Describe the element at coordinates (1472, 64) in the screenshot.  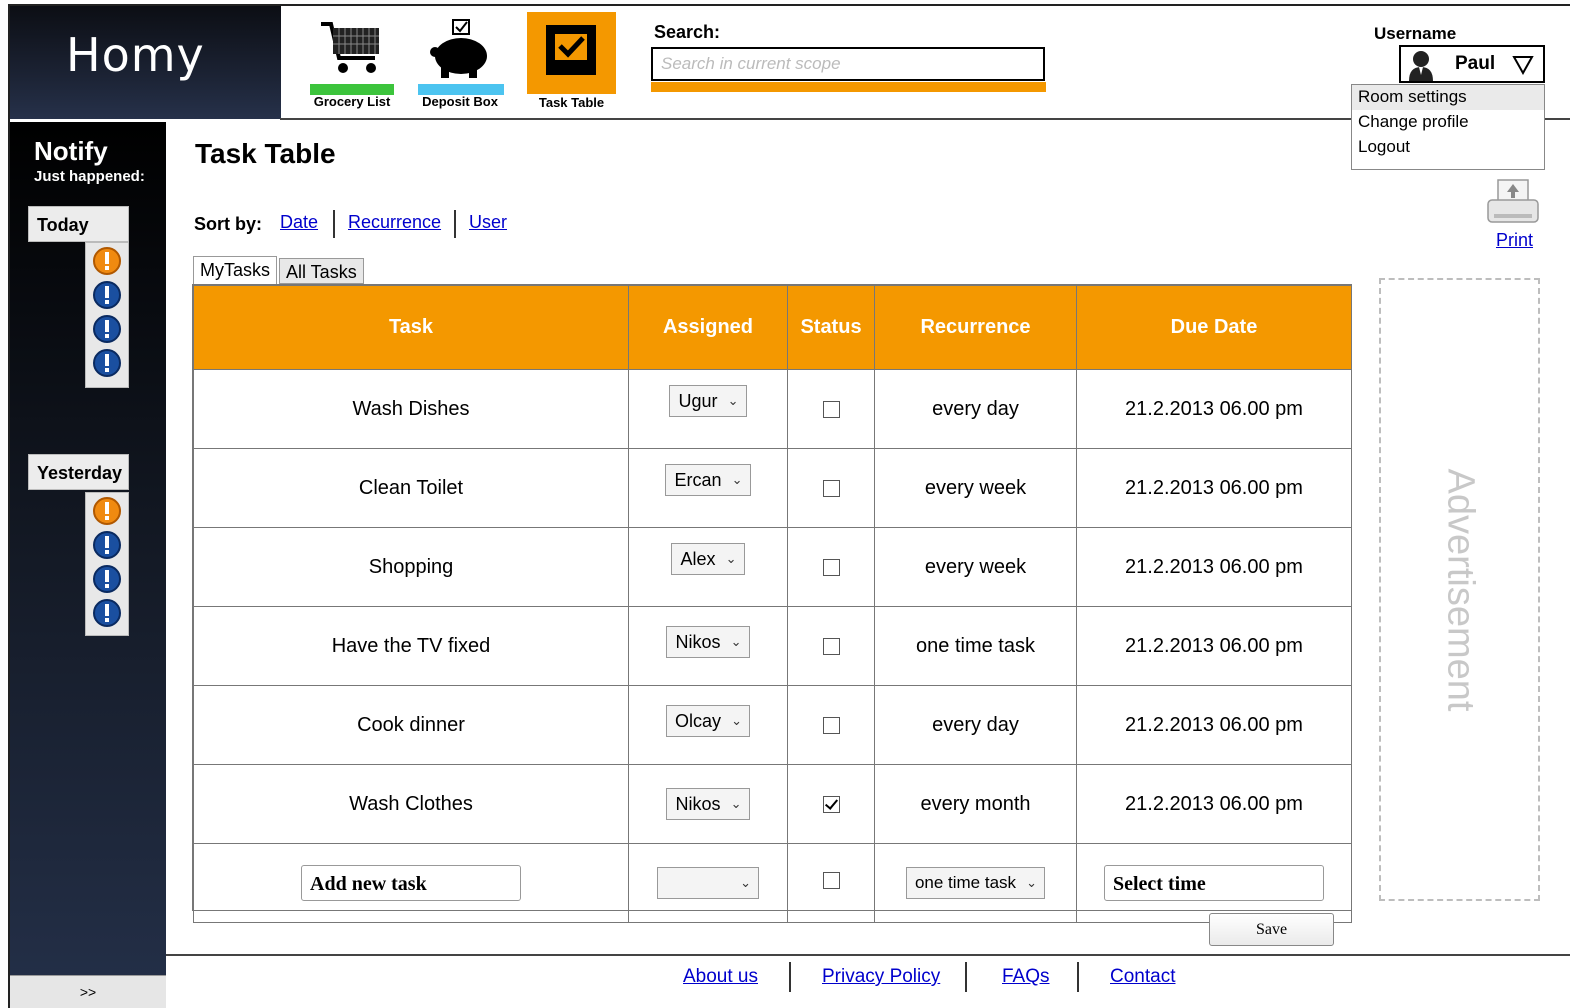
I see `user-menu-button: Paul` at that location.